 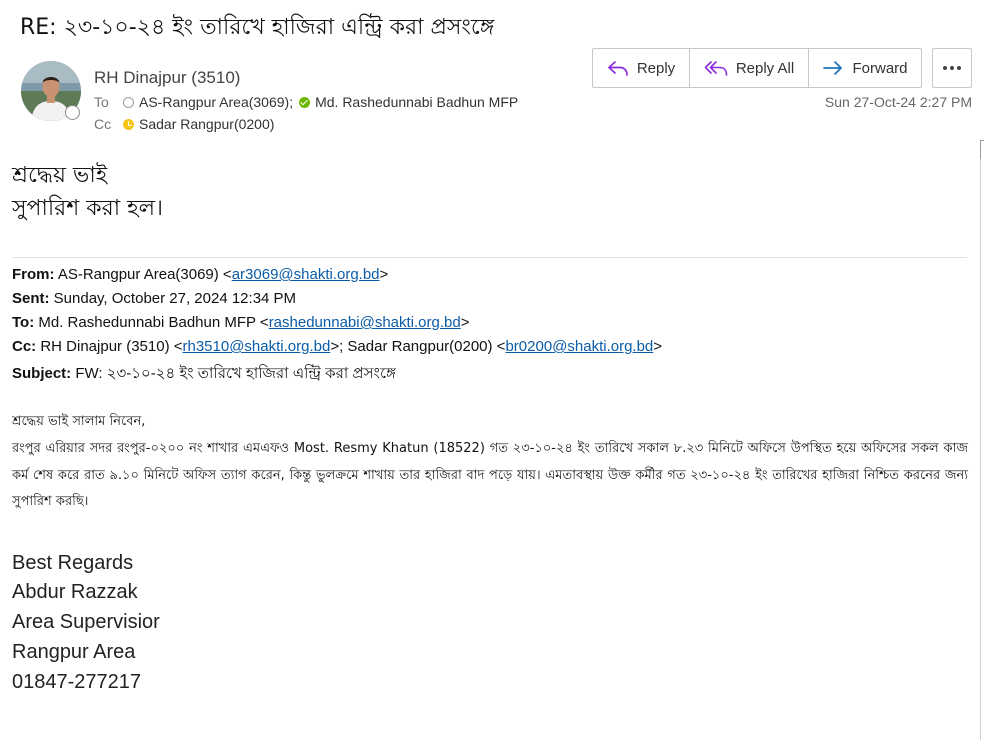 What do you see at coordinates (72, 112) in the screenshot?
I see `presence-status-icon` at bounding box center [72, 112].